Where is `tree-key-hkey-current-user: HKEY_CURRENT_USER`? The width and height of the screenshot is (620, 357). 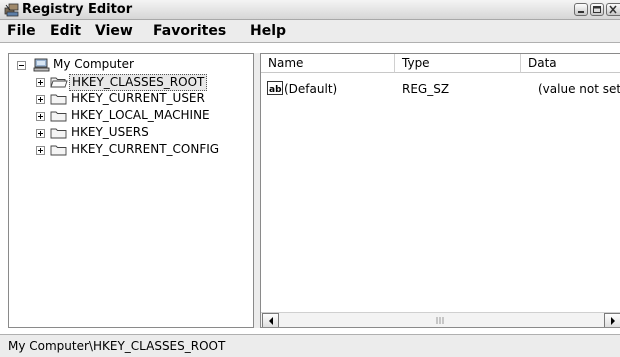
tree-key-hkey-current-user: HKEY_CURRENT_USER is located at coordinates (129, 99).